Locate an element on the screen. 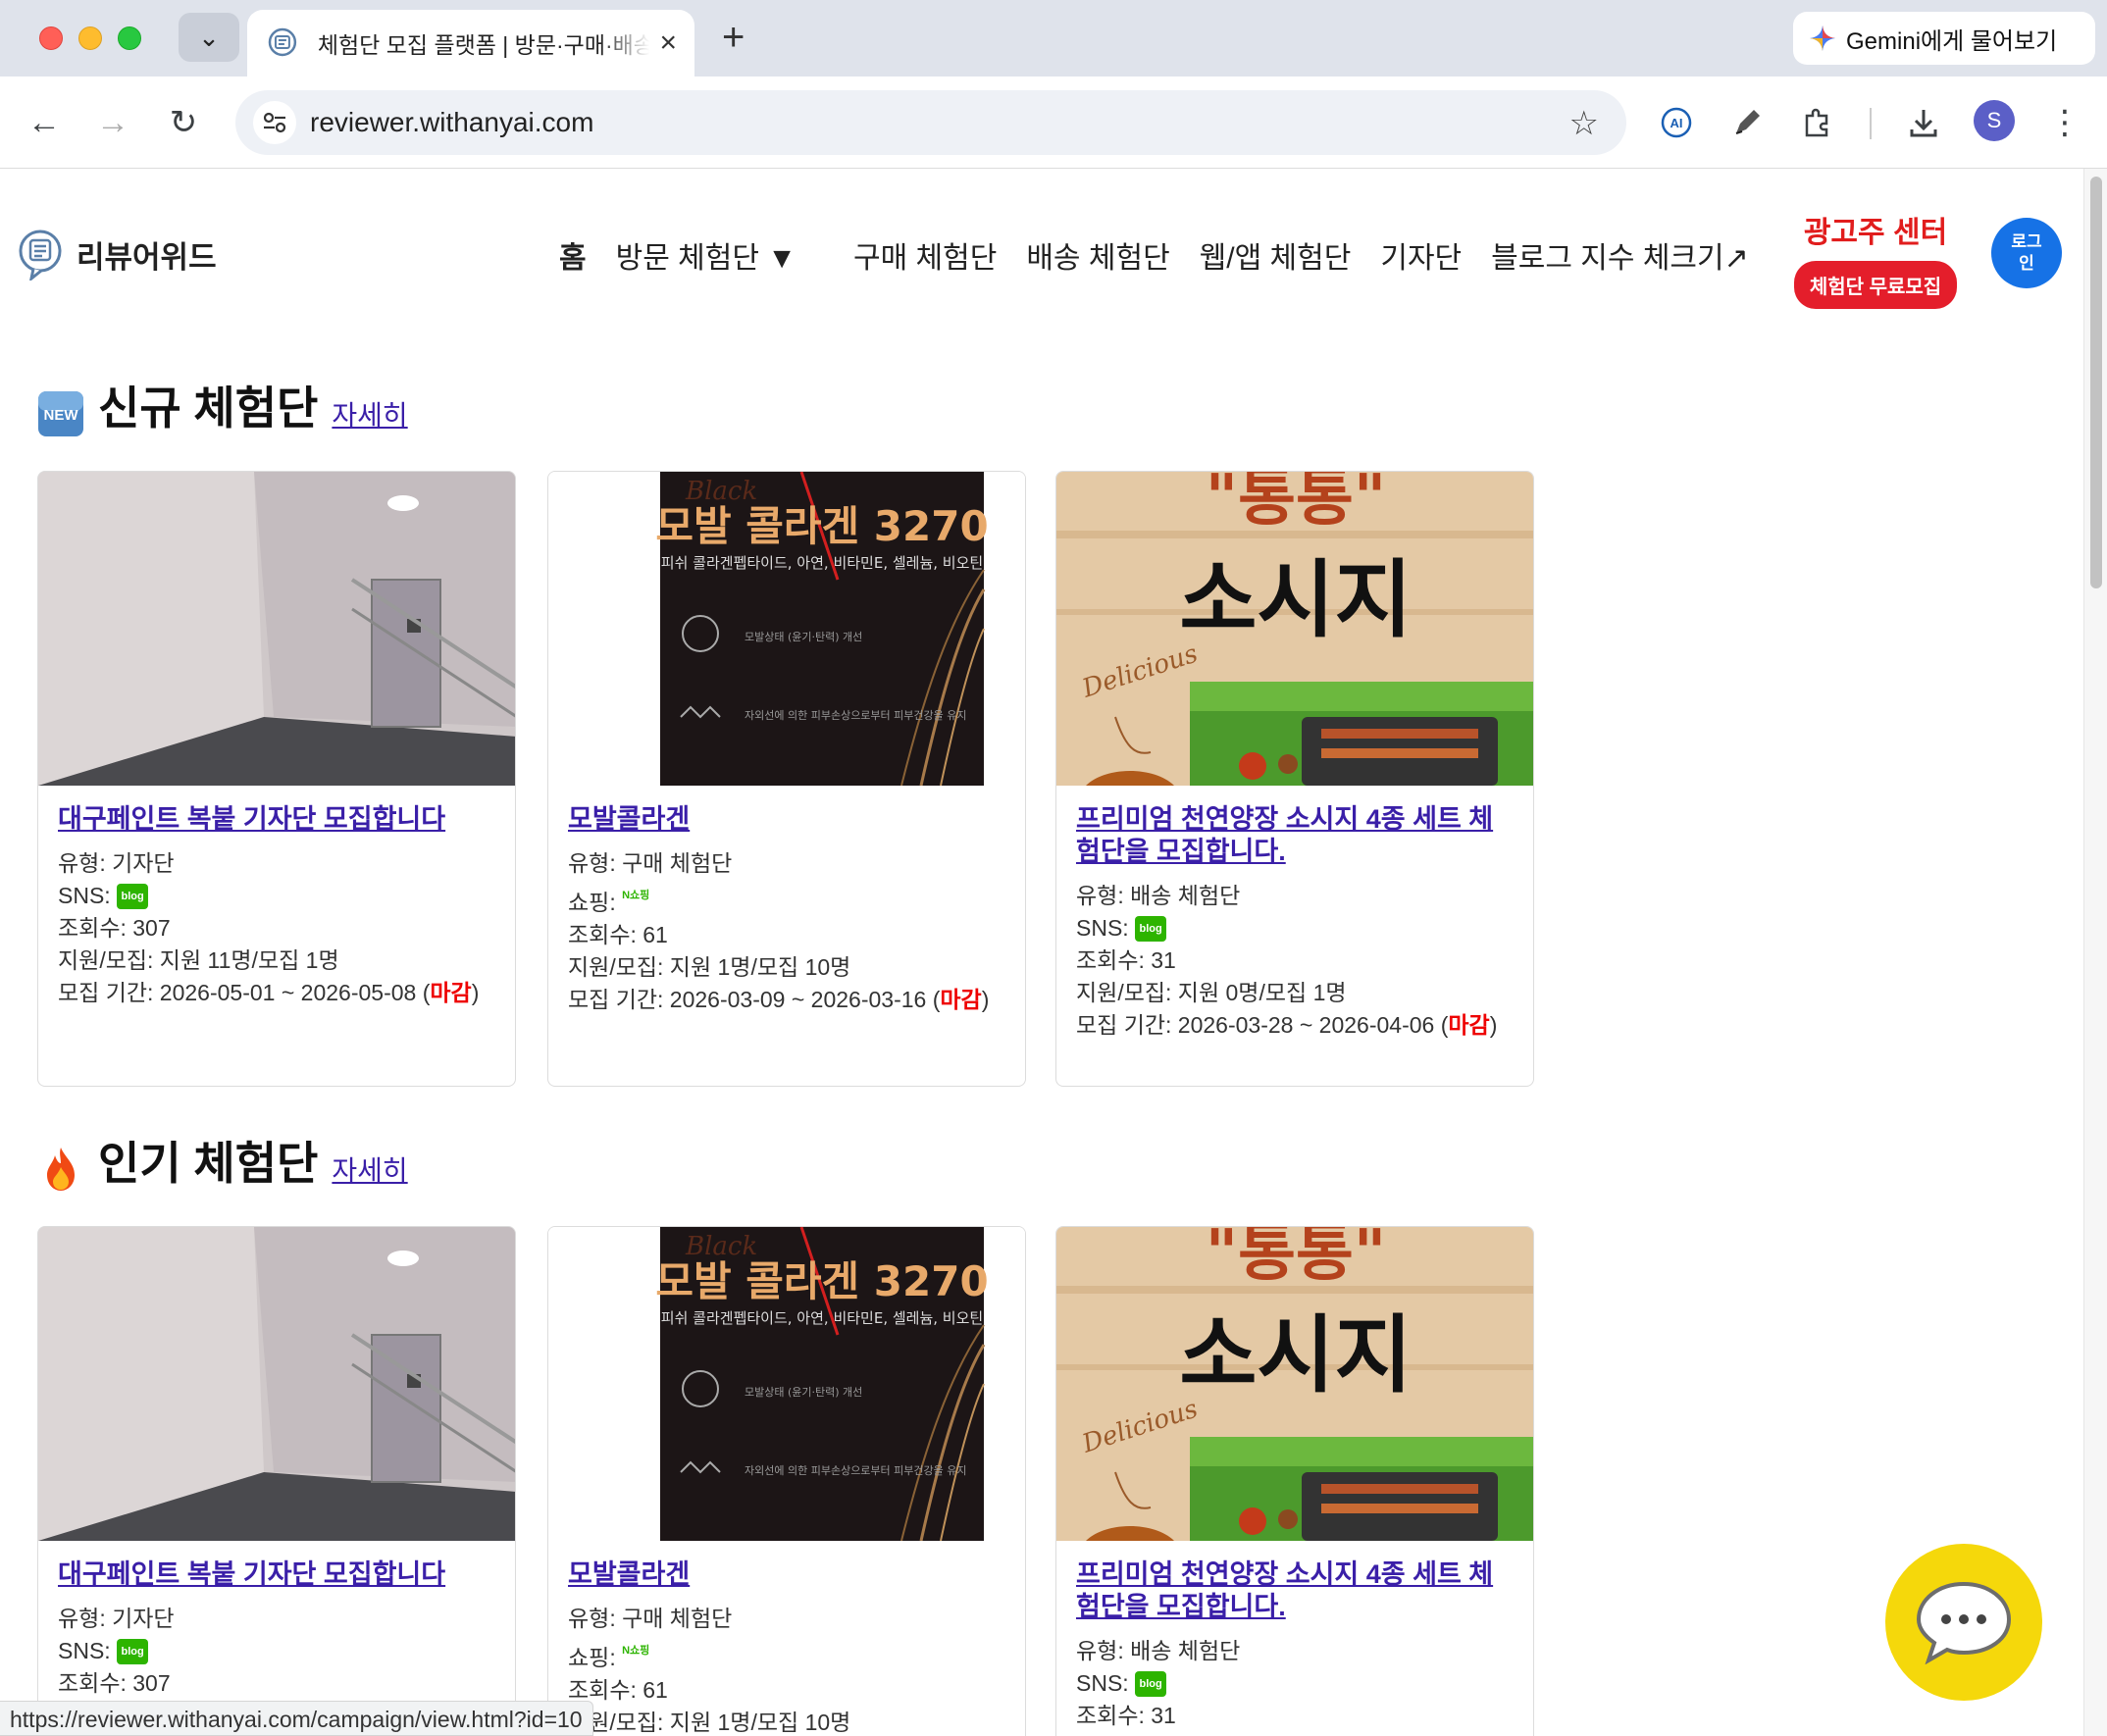 The height and width of the screenshot is (1736, 2107). campaign-channel: 쇼핑: N쇼핑 is located at coordinates (786, 900).